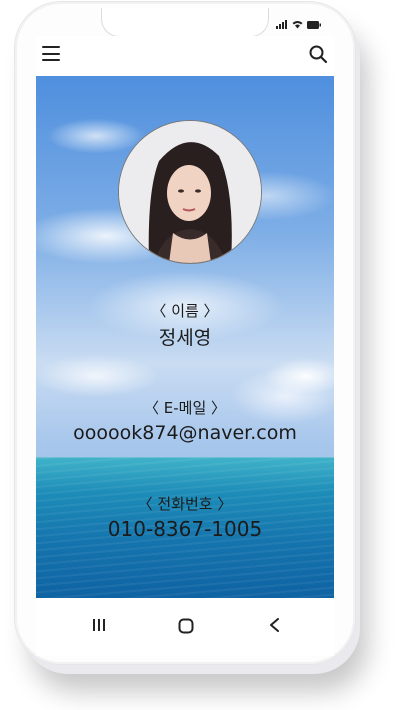 The width and height of the screenshot is (400, 710). I want to click on name-caption: 〈 이름 〉, so click(185, 311).